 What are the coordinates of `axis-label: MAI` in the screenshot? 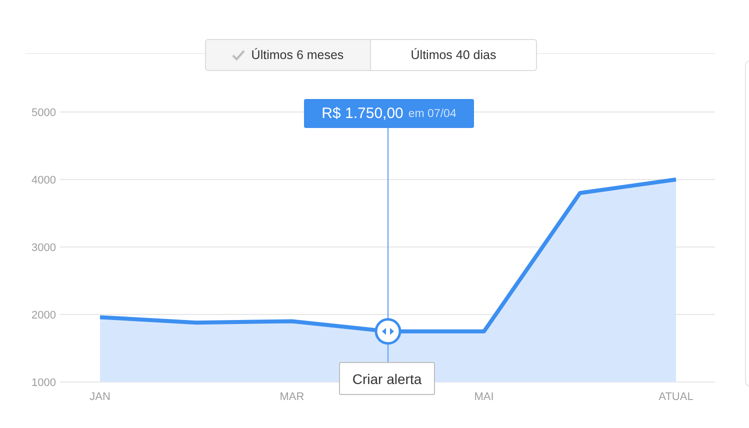 It's located at (484, 397).